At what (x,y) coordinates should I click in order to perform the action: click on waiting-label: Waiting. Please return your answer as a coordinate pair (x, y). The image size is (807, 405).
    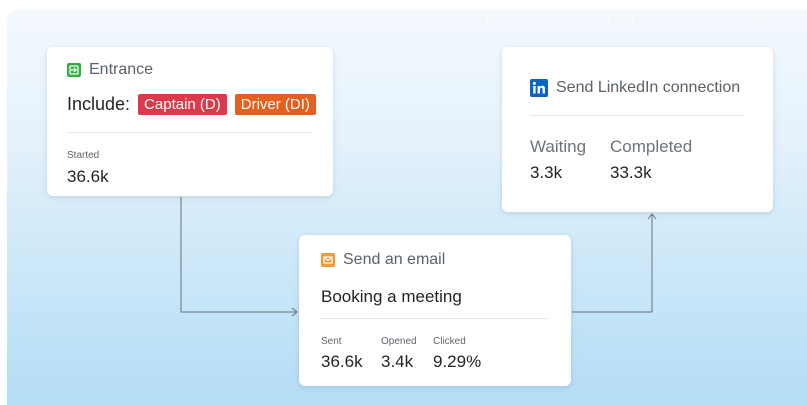
    Looking at the image, I should click on (558, 146).